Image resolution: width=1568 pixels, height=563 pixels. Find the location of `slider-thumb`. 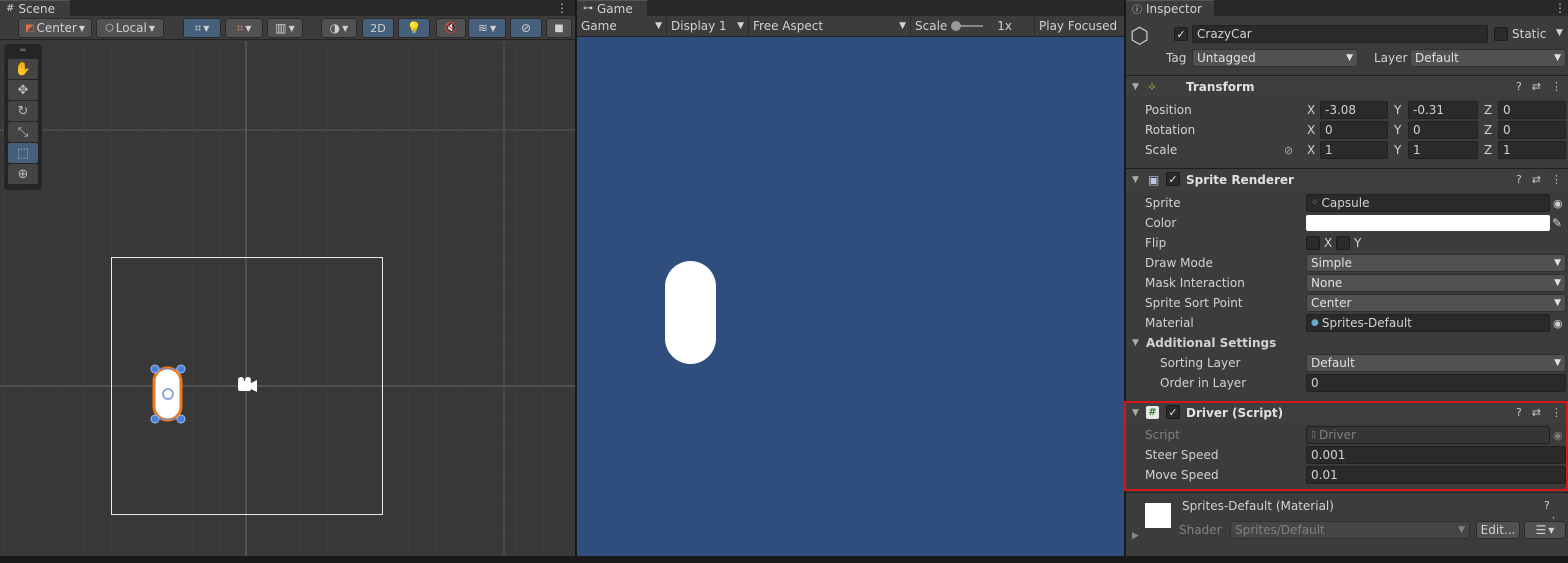

slider-thumb is located at coordinates (956, 26).